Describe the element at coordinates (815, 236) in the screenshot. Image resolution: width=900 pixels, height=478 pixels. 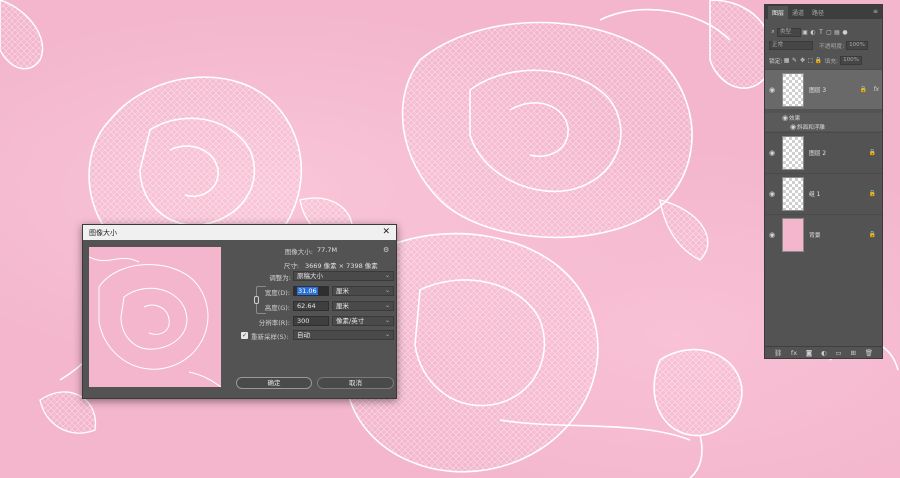
I see `layer-name: 背景` at that location.